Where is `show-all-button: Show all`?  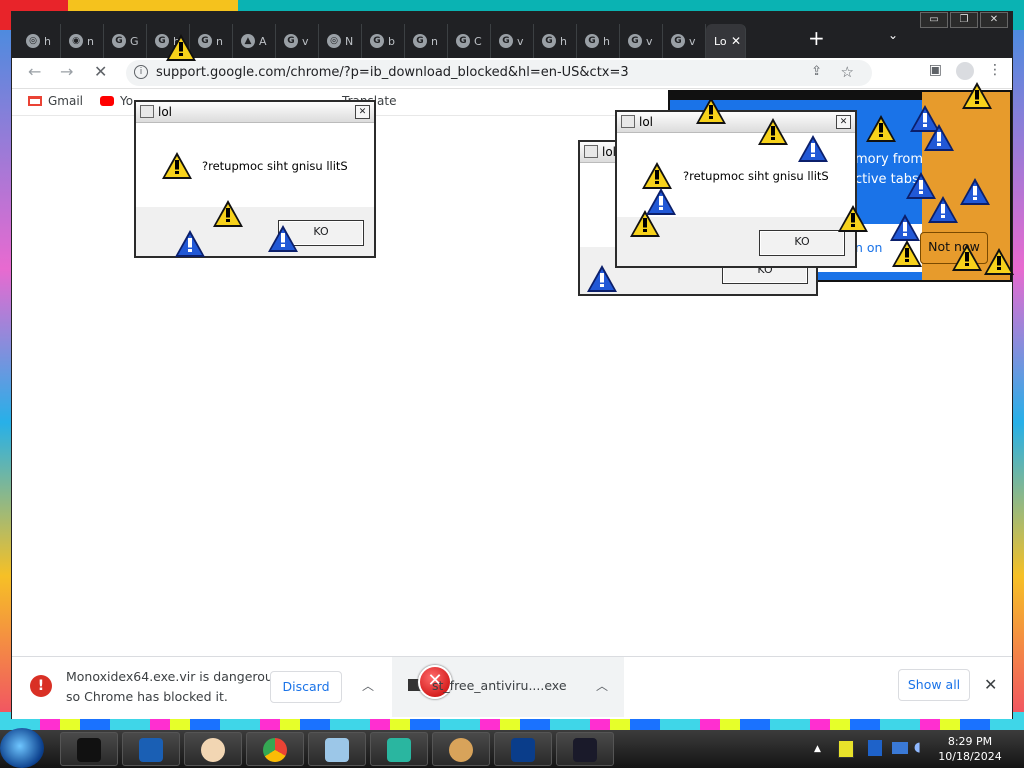 show-all-button: Show all is located at coordinates (934, 685).